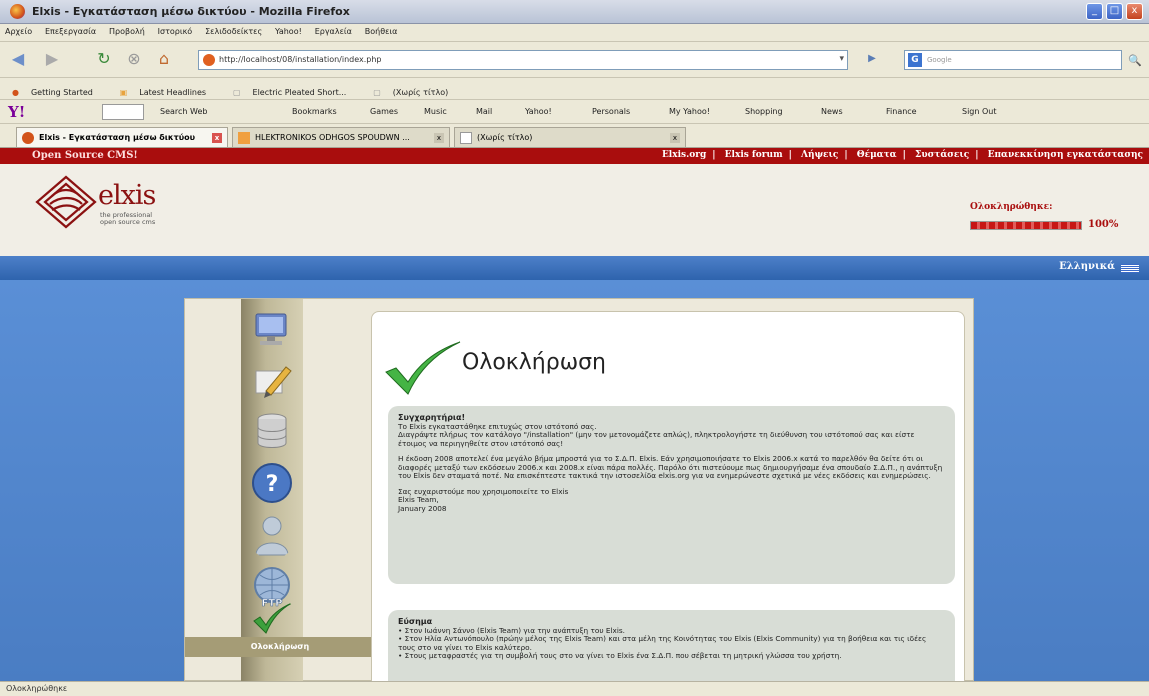  I want to click on rss-icon: ▣, so click(123, 92).